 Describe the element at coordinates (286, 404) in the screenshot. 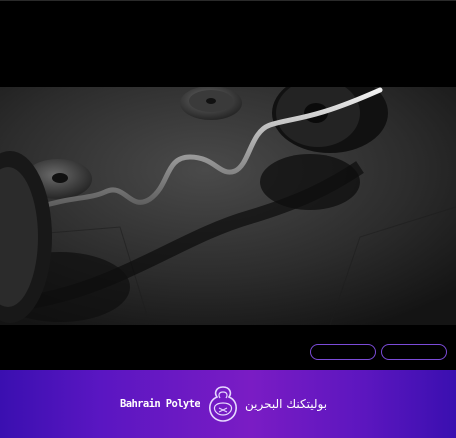

I see `brand-name-arabic: بوليتكنك البحرين` at that location.